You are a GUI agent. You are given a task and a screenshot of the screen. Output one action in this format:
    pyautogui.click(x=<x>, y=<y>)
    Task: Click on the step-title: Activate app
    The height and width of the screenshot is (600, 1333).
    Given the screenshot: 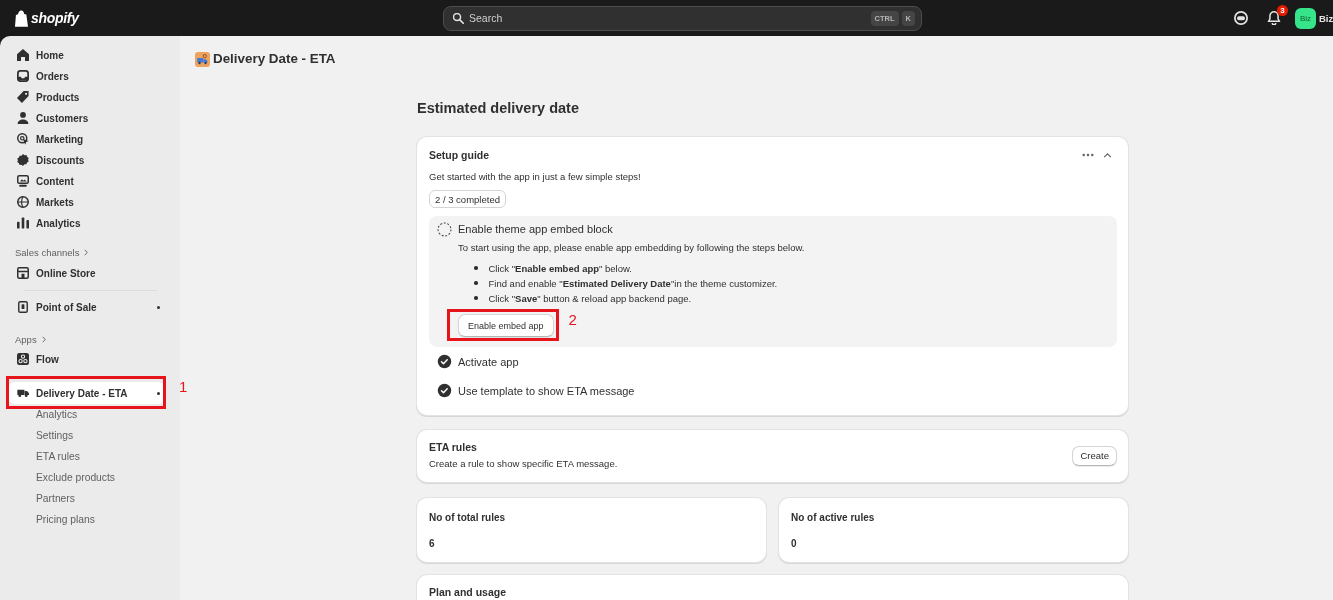 What is the action you would take?
    pyautogui.click(x=488, y=361)
    